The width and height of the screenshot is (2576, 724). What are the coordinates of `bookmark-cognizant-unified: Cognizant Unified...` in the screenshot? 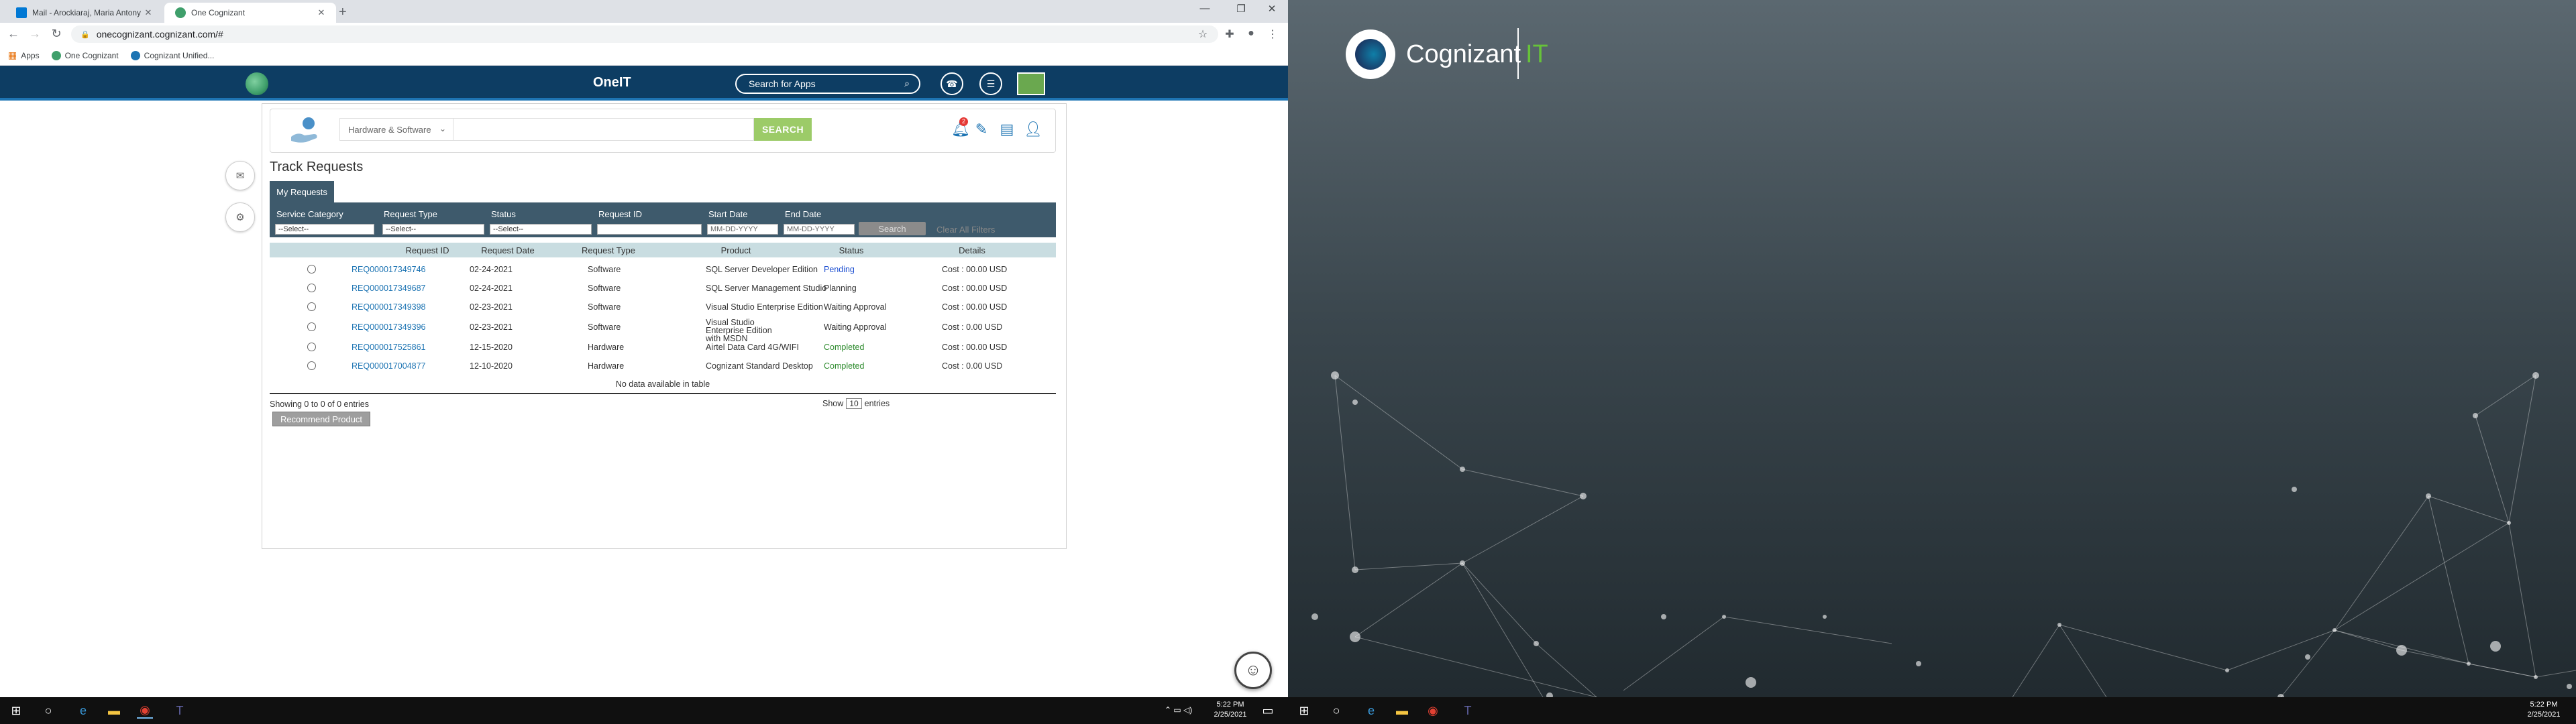 It's located at (172, 55).